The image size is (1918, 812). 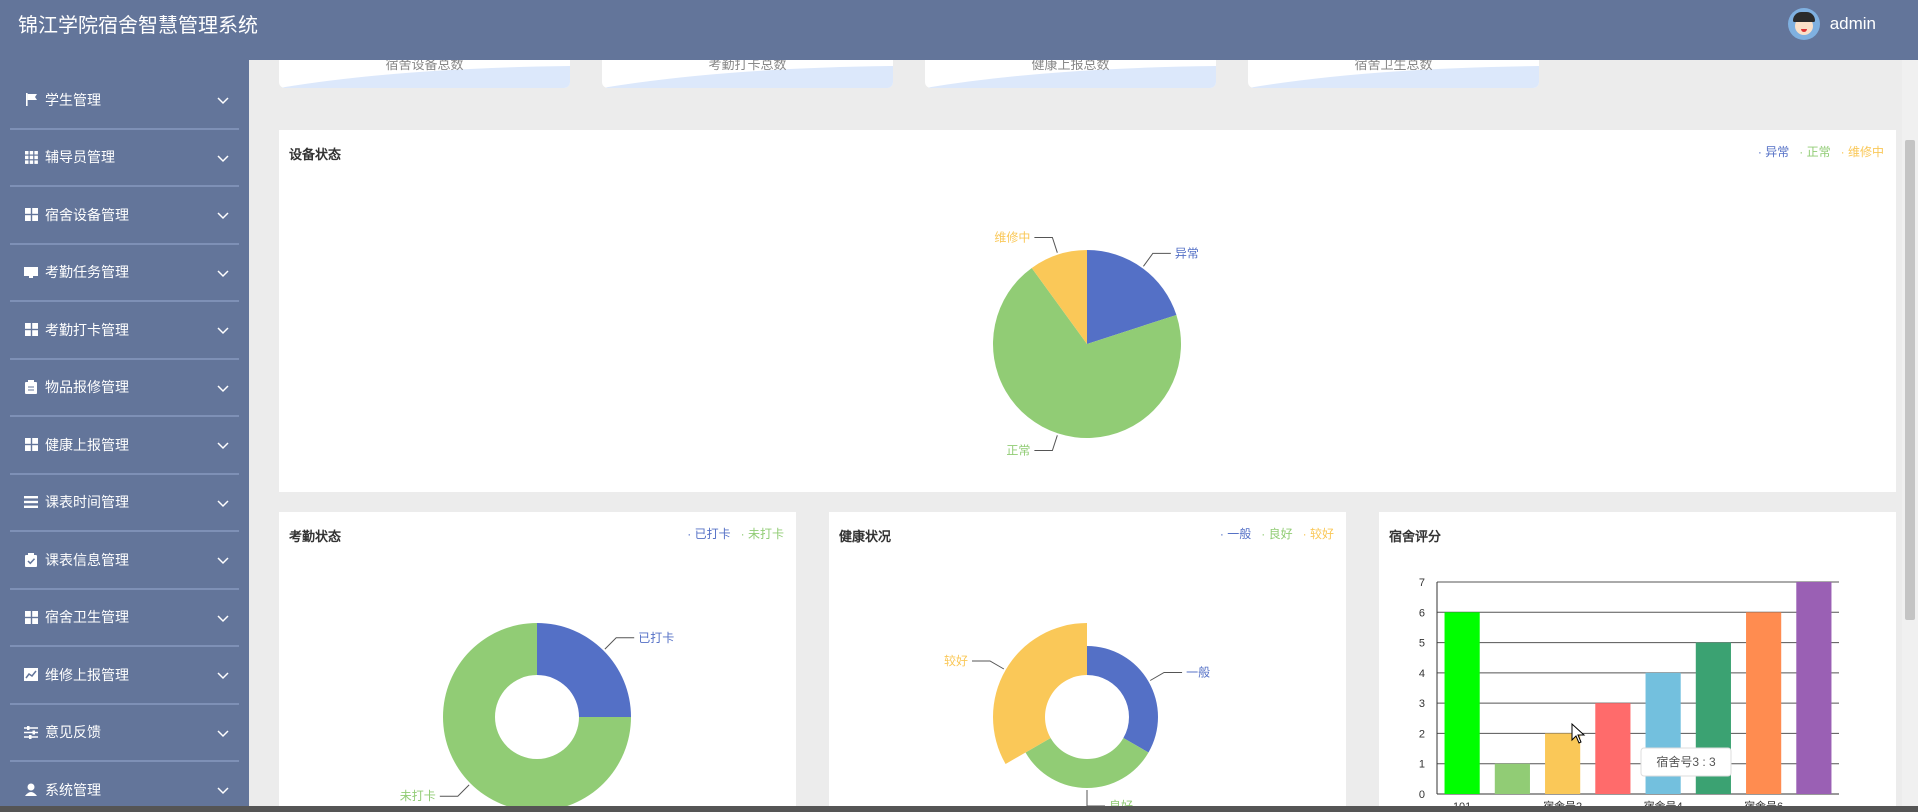 What do you see at coordinates (1910, 380) in the screenshot?
I see `scrollbar-thumb` at bounding box center [1910, 380].